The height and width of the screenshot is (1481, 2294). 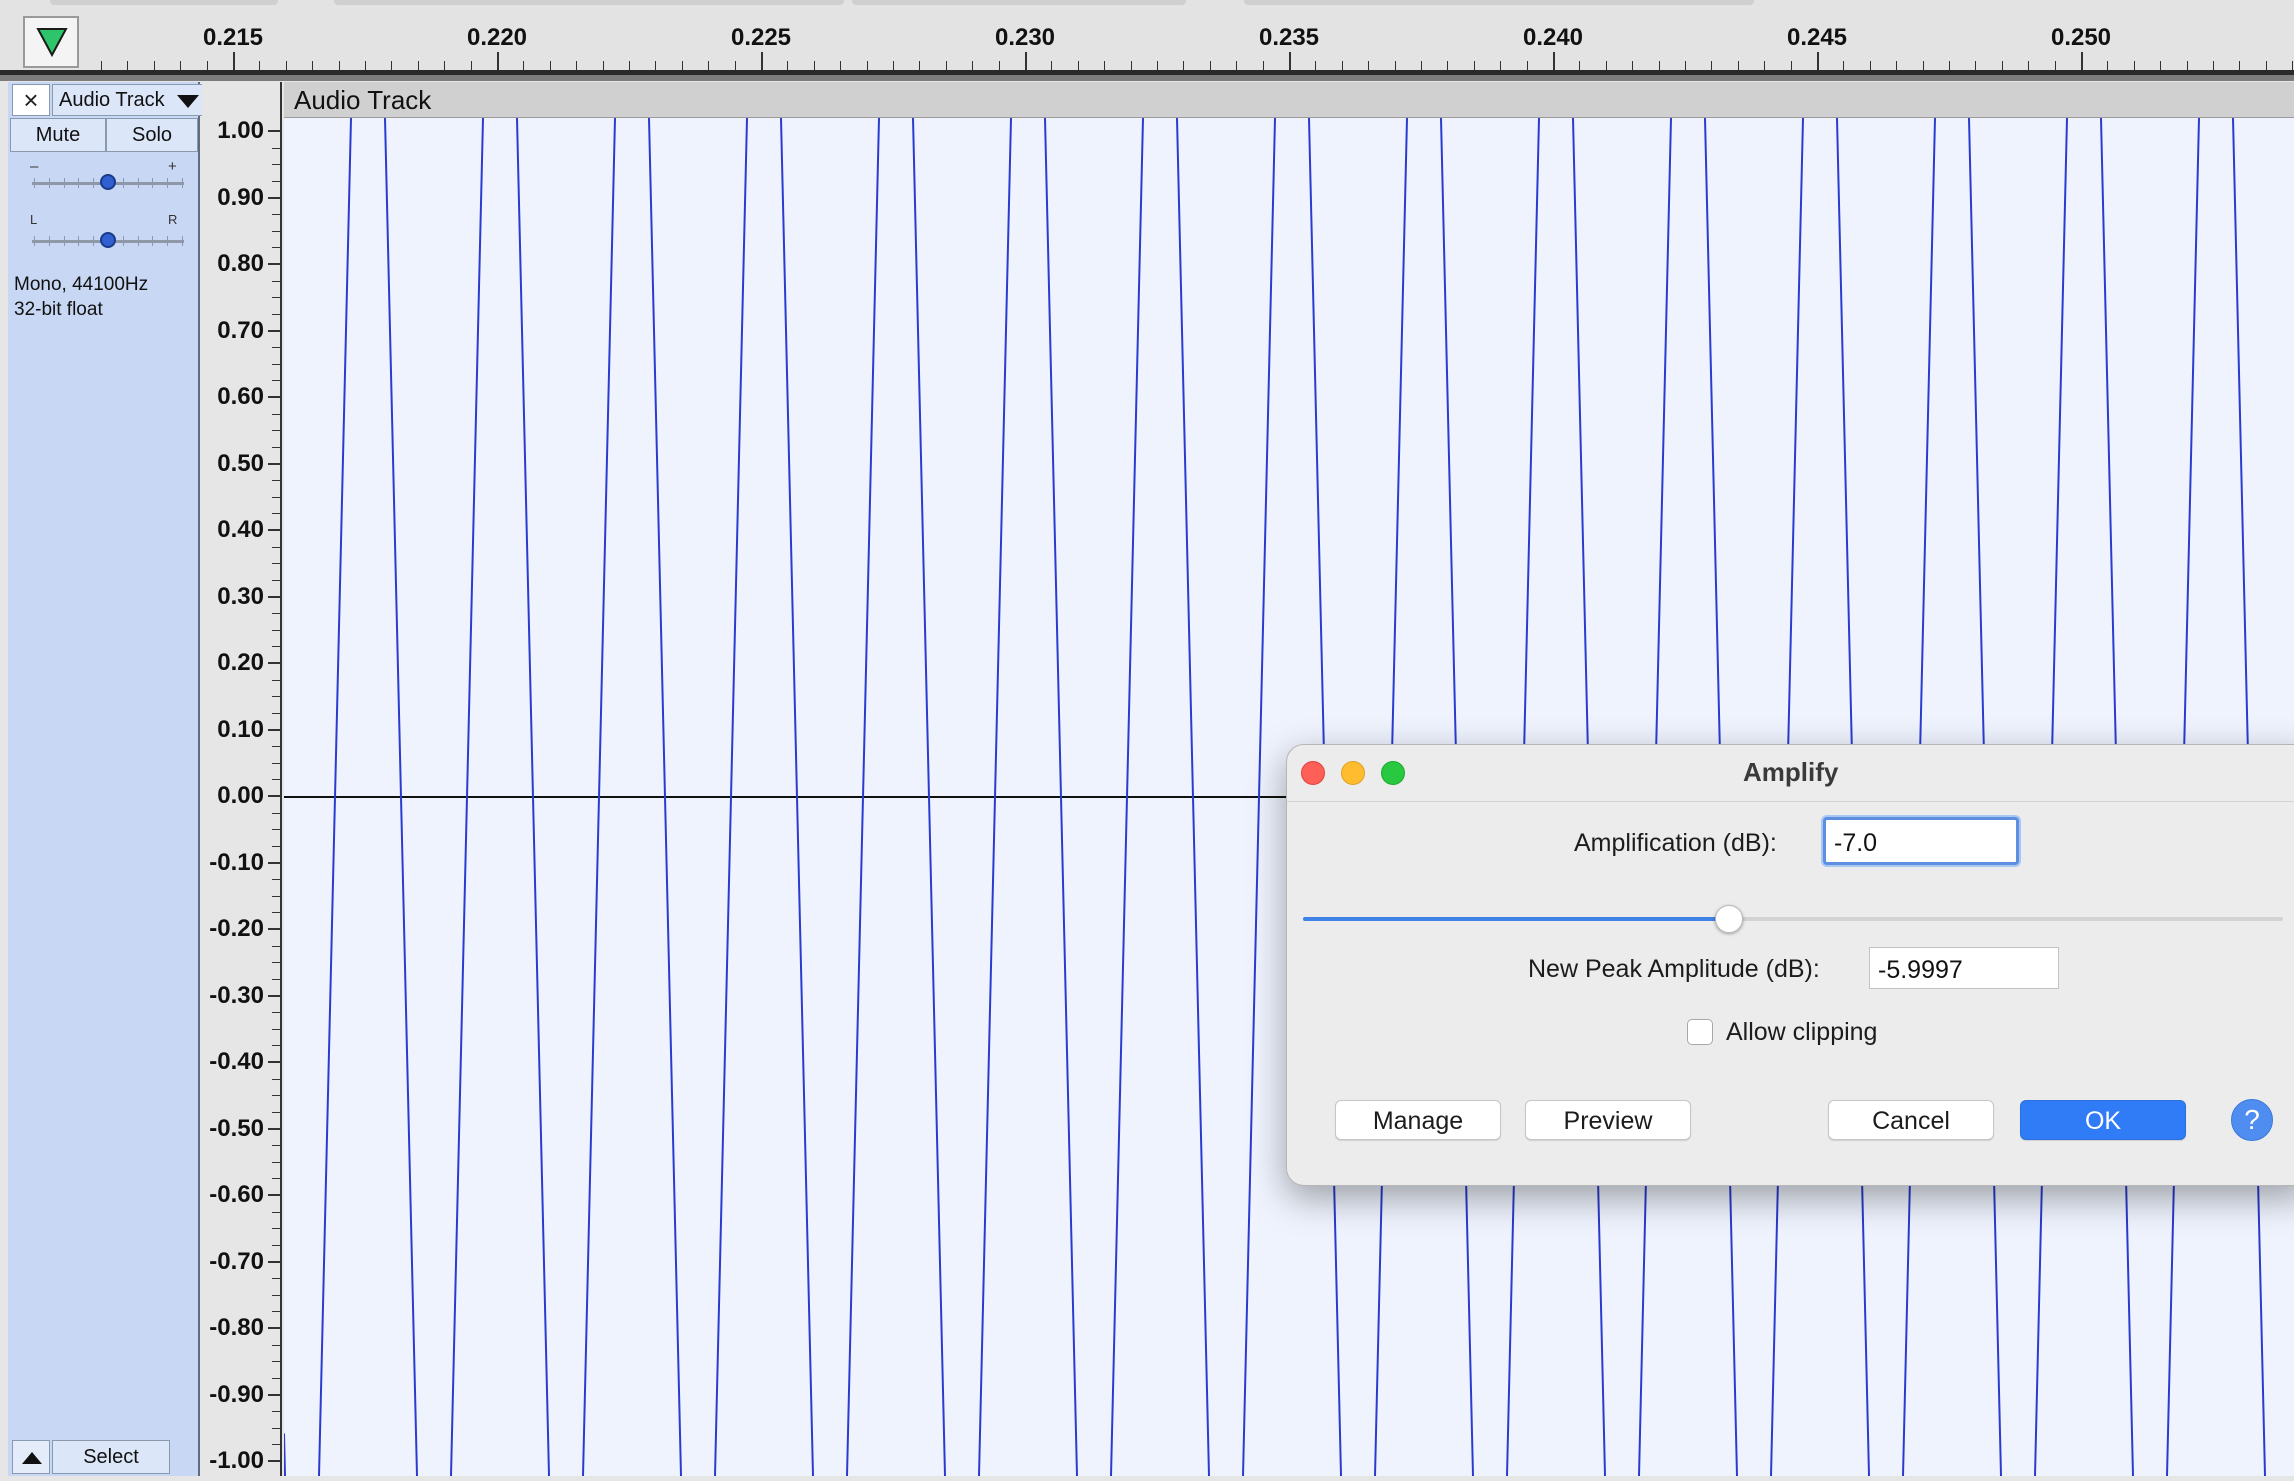 What do you see at coordinates (1911, 1120) in the screenshot?
I see `cancel-button: Cancel` at bounding box center [1911, 1120].